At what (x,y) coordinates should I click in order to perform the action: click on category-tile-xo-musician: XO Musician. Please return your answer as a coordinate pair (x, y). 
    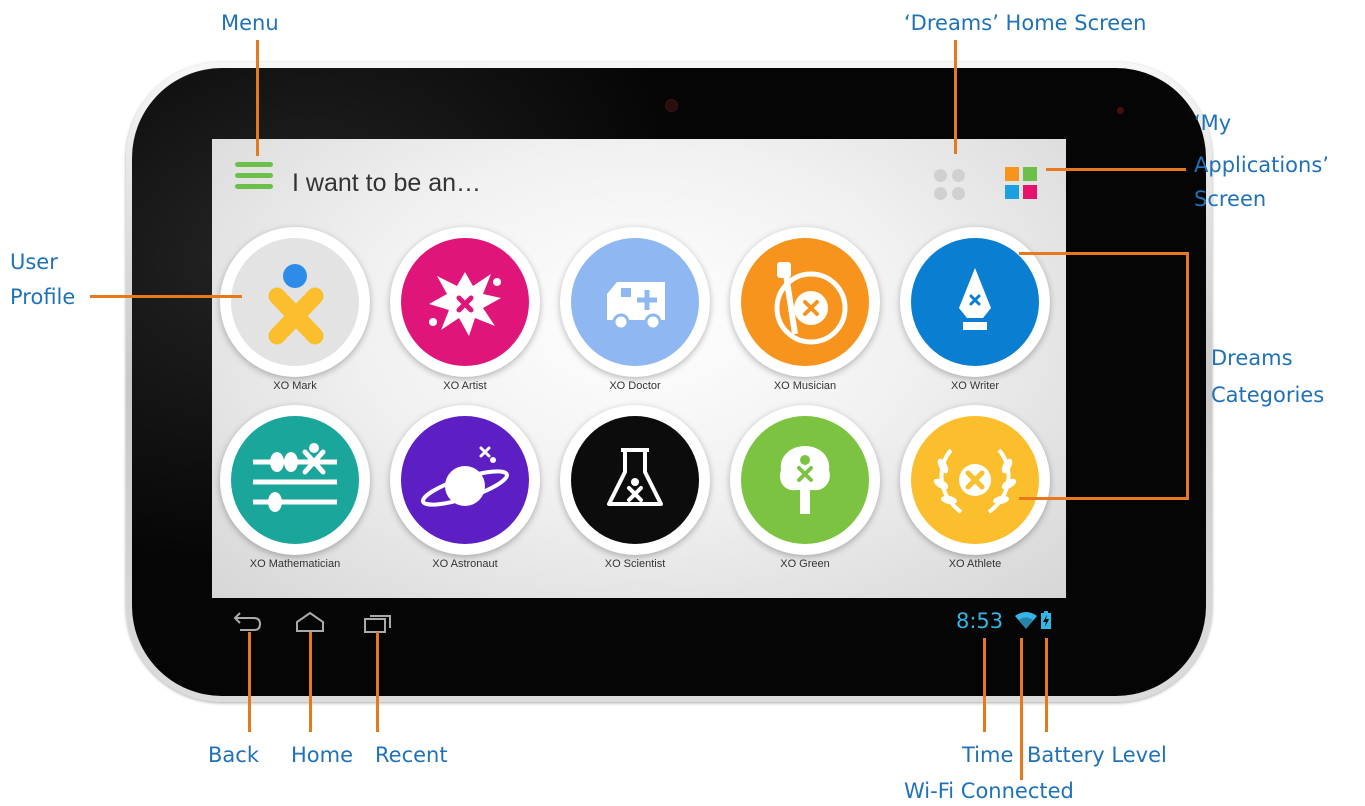
    Looking at the image, I should click on (805, 309).